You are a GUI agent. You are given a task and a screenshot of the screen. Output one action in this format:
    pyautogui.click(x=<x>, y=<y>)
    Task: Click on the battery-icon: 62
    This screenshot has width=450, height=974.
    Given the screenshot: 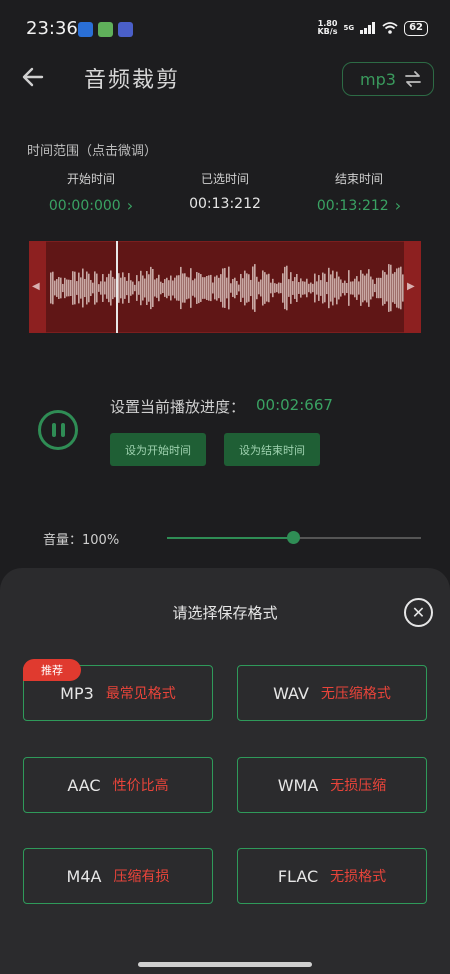 What is the action you would take?
    pyautogui.click(x=416, y=28)
    